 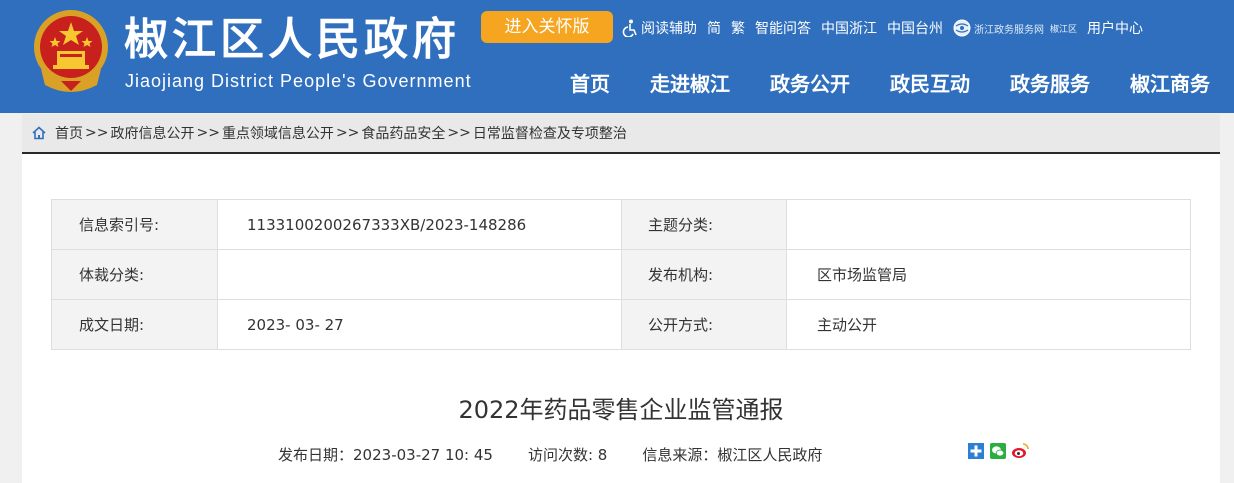 I want to click on breadcrumb-home: 首页, so click(x=69, y=133).